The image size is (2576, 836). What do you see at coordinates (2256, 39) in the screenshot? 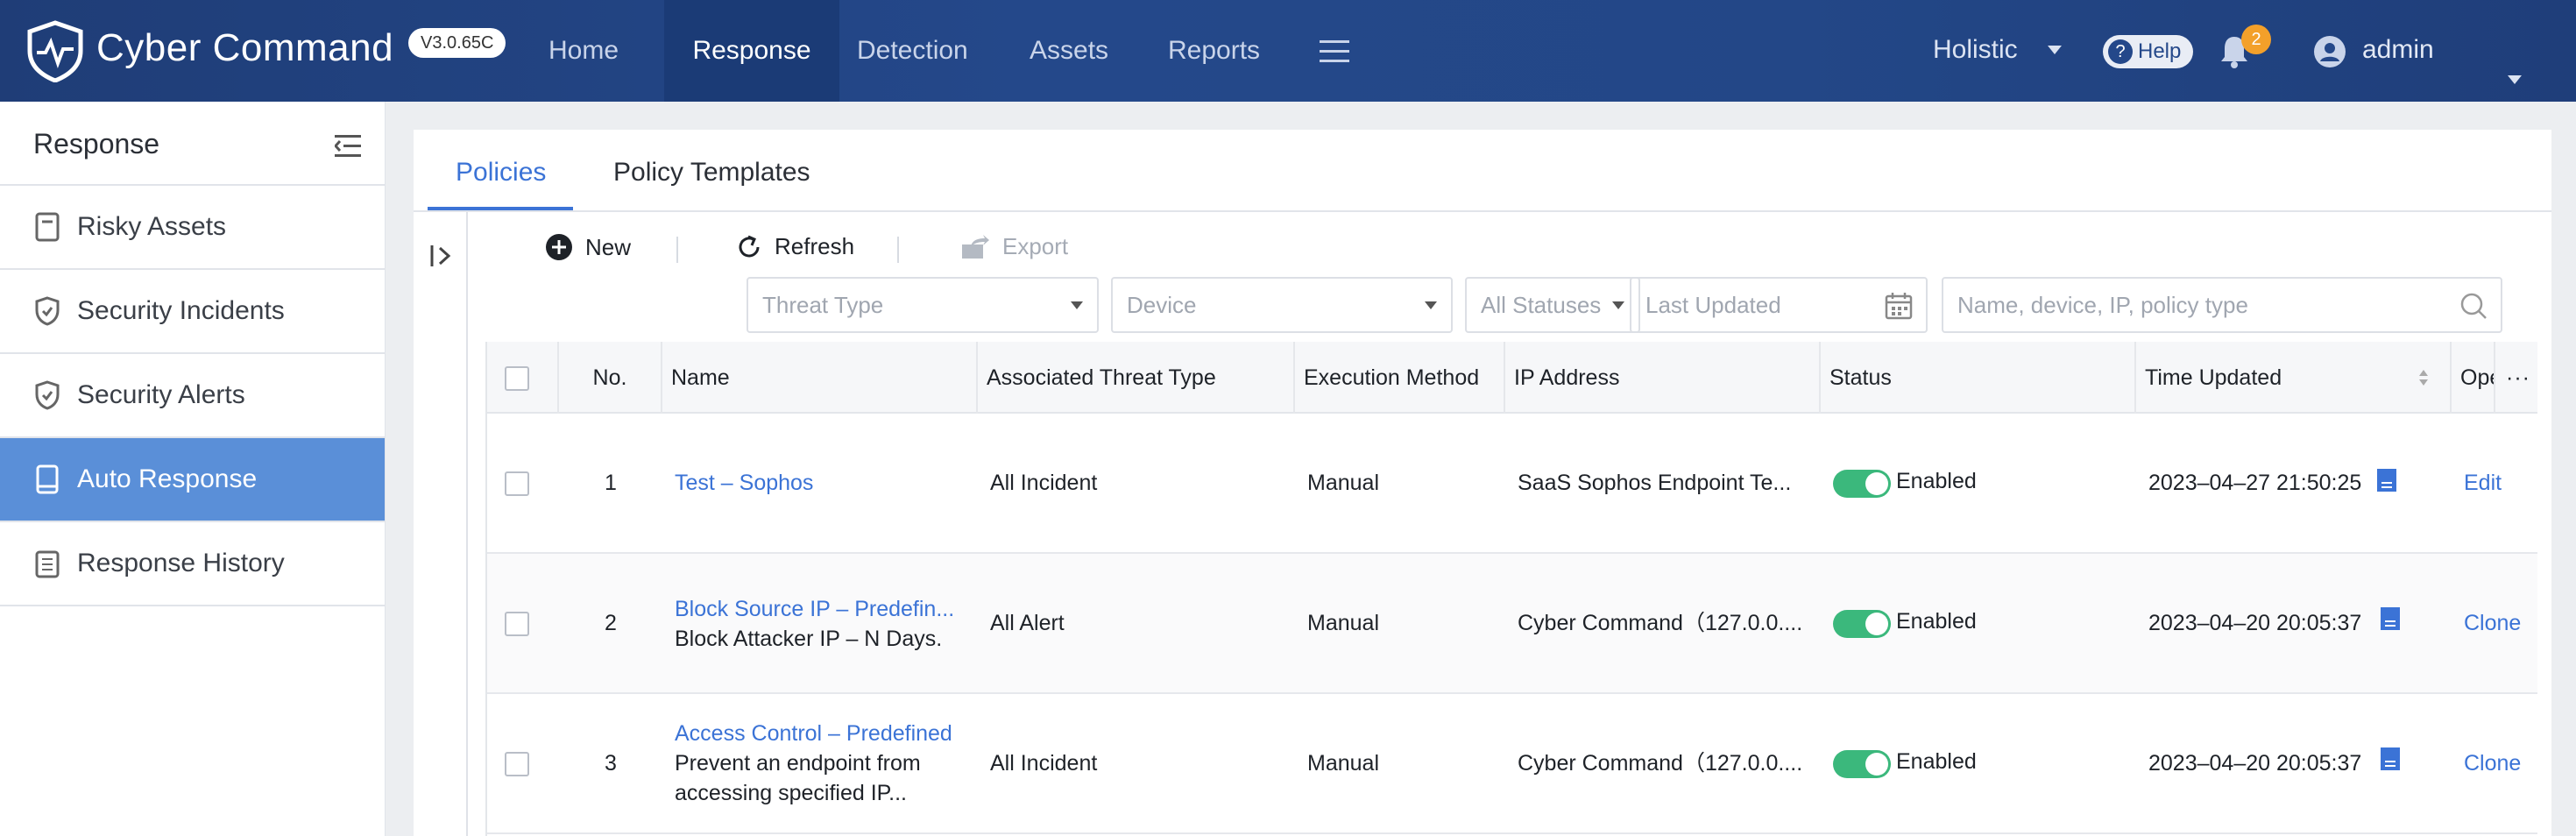
I see `notification-count-badge: 2` at bounding box center [2256, 39].